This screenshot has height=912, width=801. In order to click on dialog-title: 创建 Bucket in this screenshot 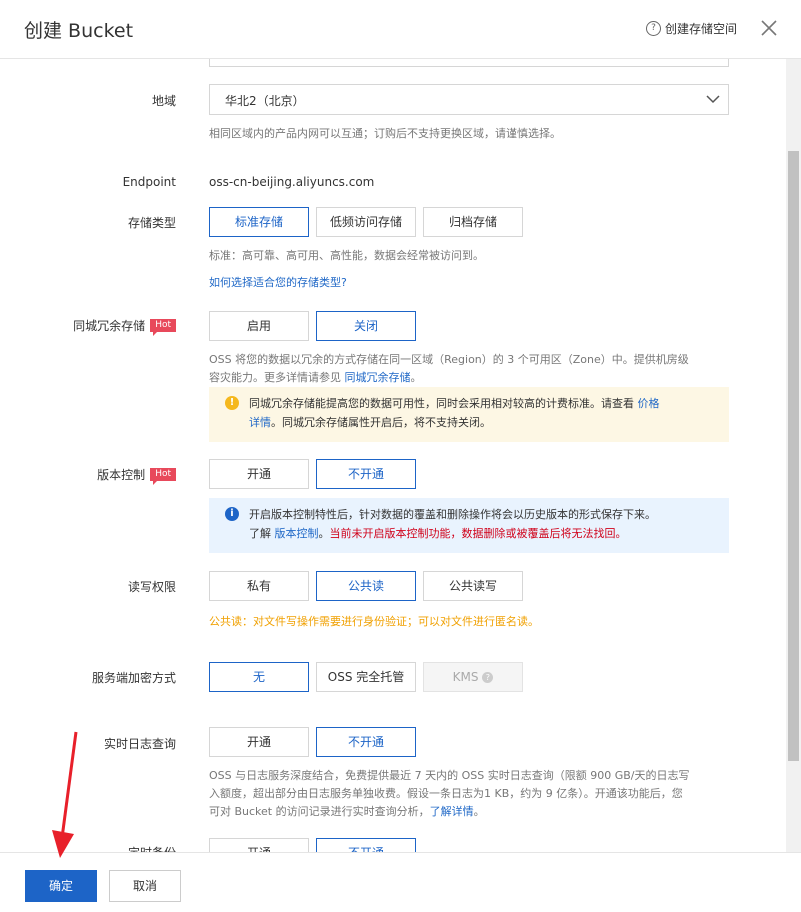, I will do `click(79, 31)`.